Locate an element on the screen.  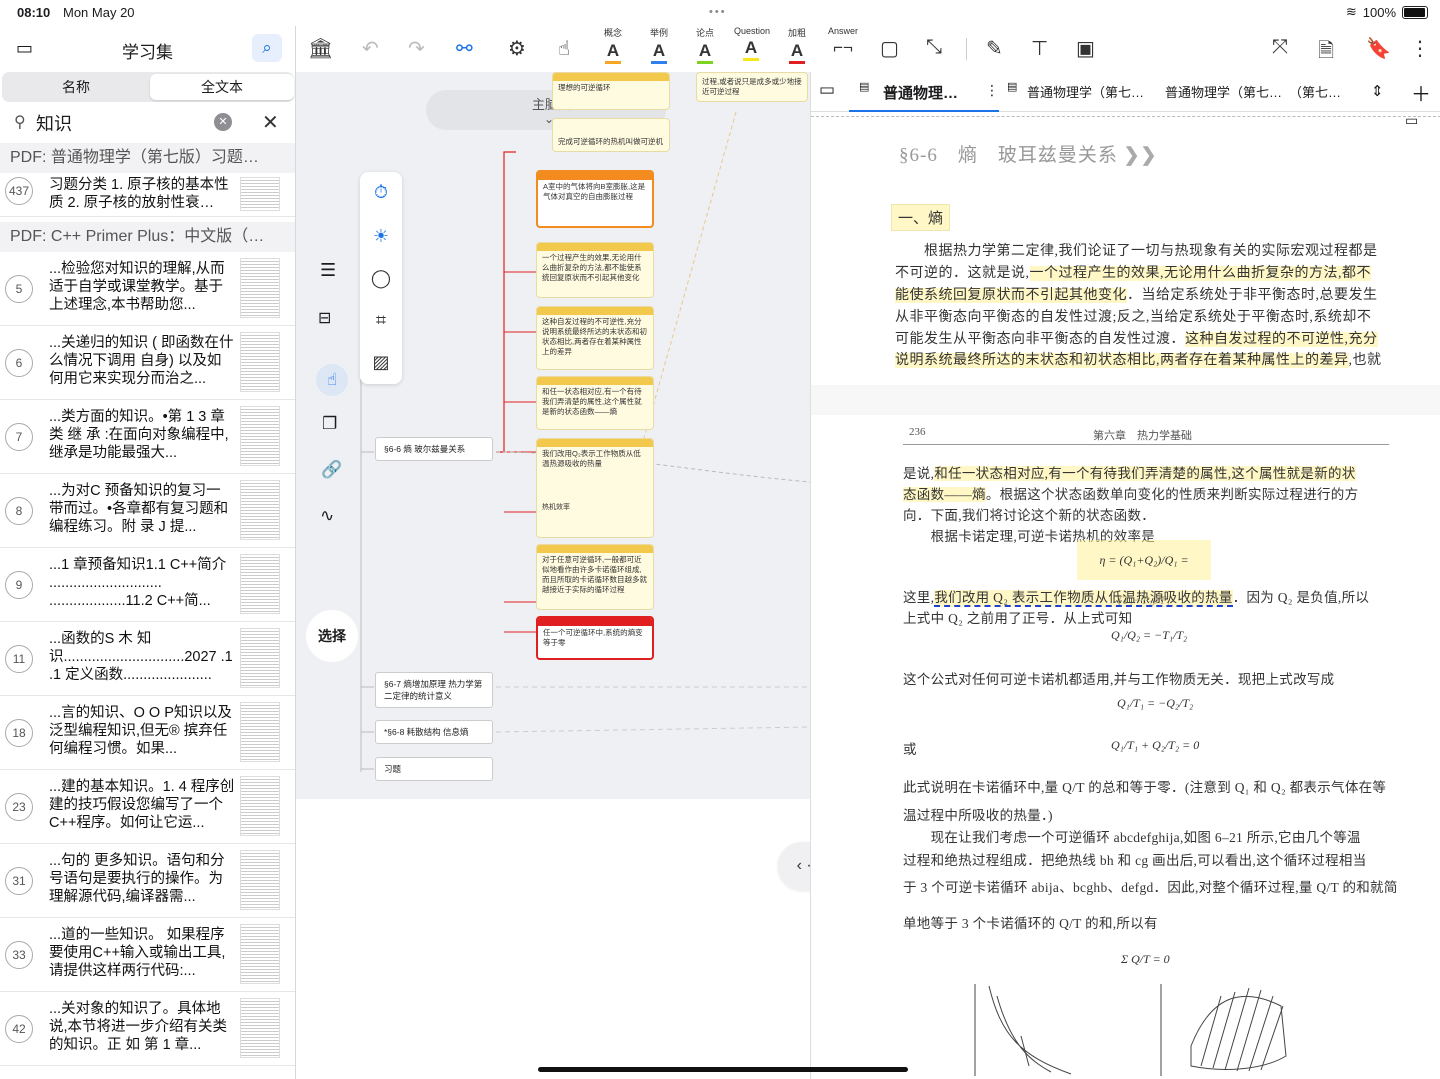
redo-icon: ↷ is located at coordinates (416, 48).